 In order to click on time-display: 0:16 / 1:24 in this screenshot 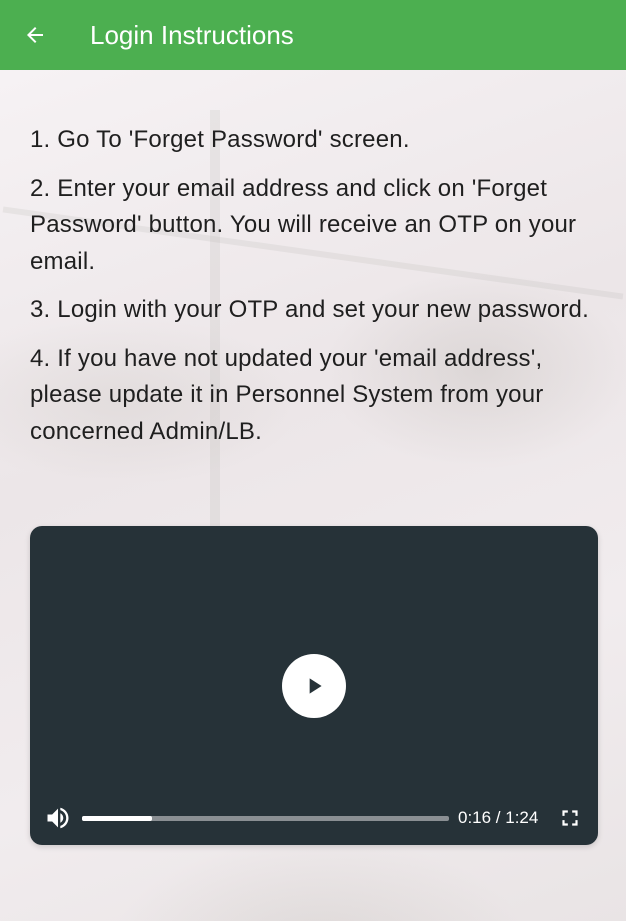, I will do `click(498, 817)`.